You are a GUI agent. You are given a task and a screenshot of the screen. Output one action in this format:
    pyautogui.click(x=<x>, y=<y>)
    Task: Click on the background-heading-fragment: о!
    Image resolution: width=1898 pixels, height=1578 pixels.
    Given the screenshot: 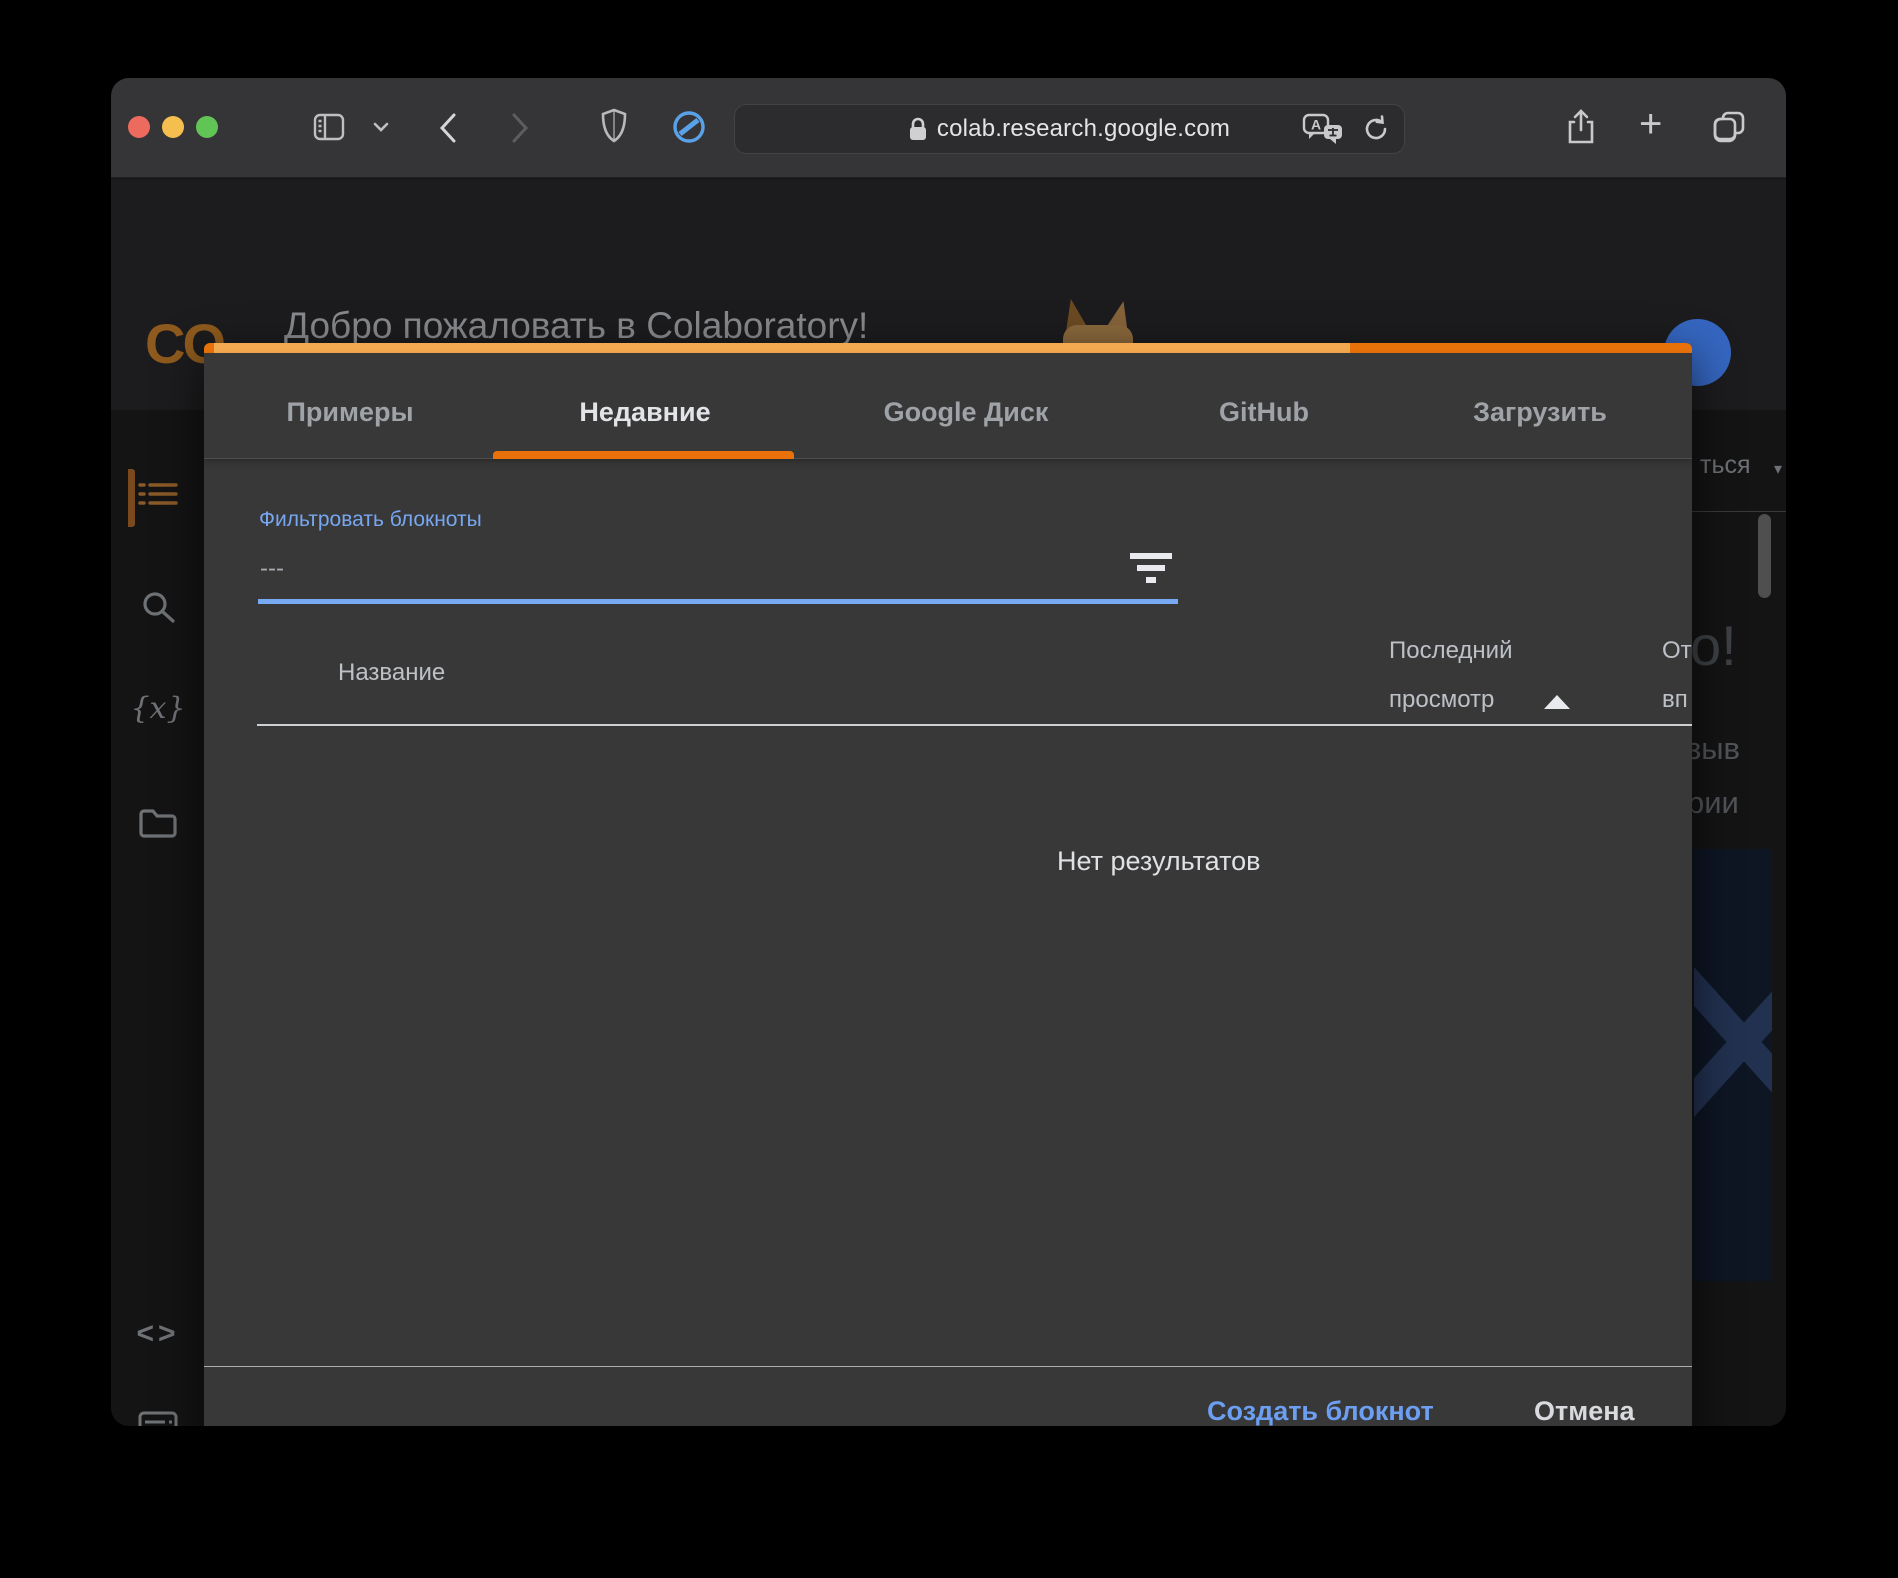 What is the action you would take?
    pyautogui.click(x=1713, y=645)
    